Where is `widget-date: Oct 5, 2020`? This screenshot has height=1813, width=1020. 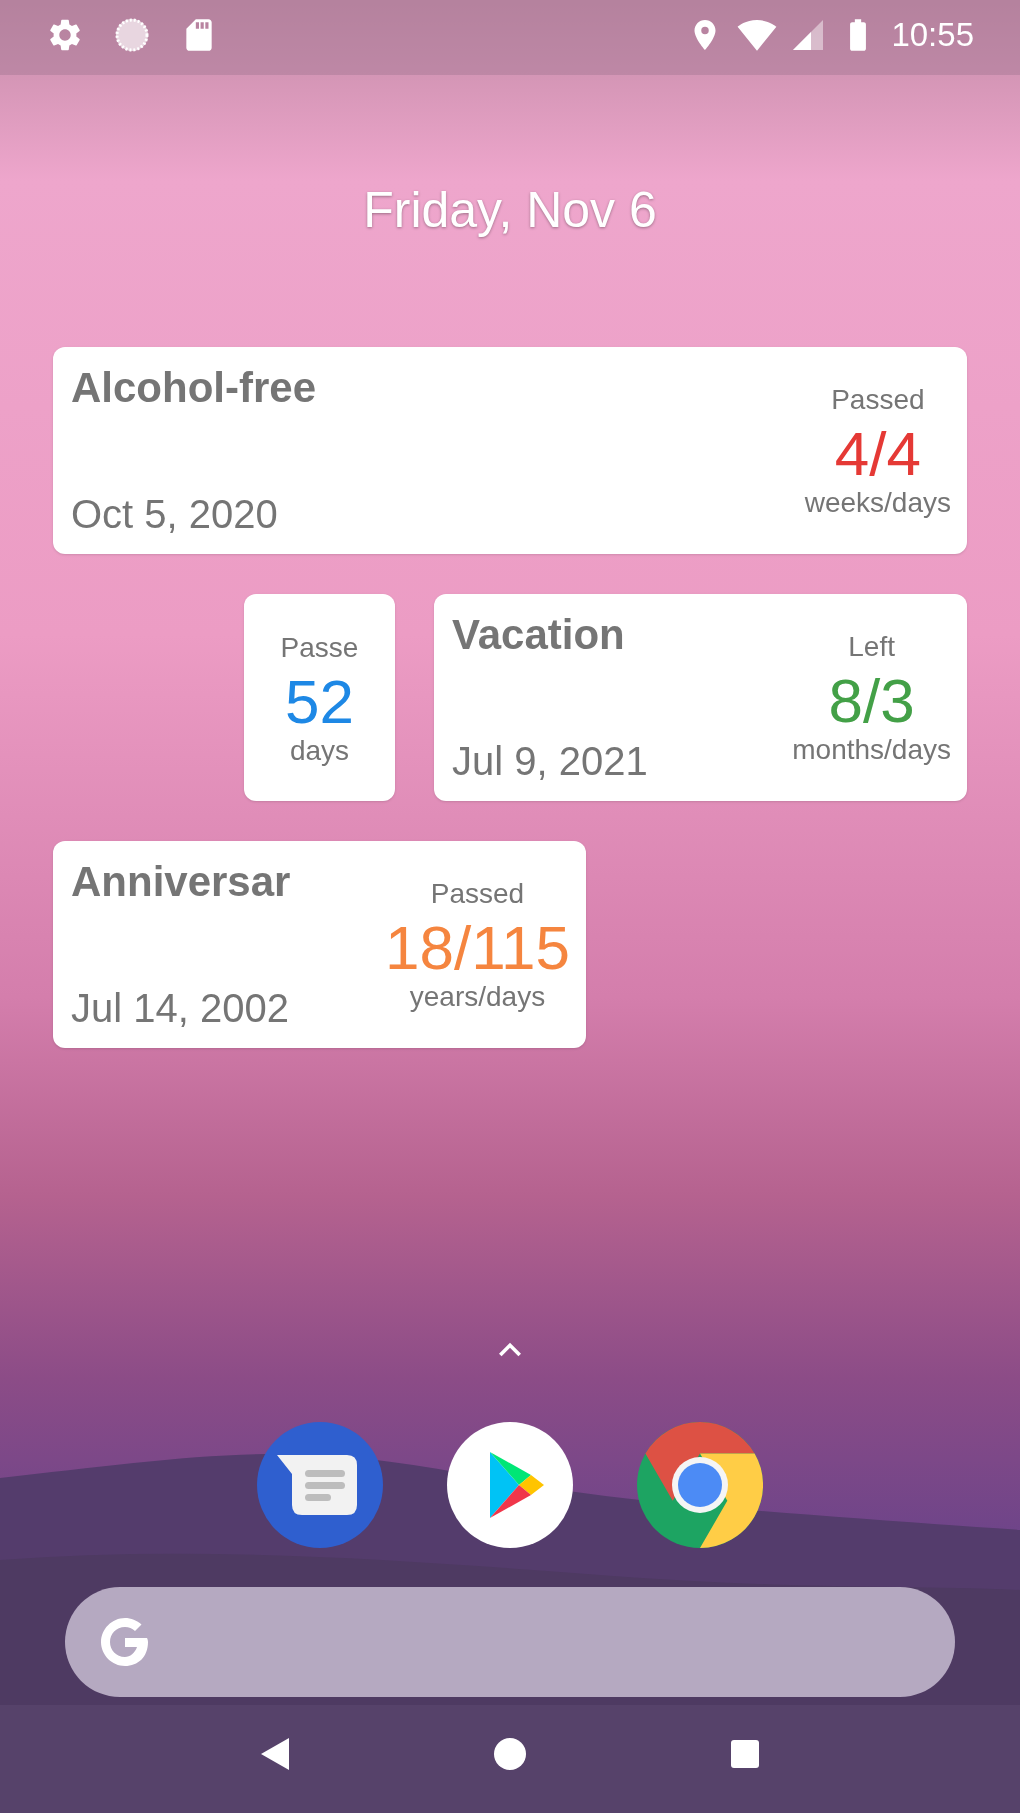
widget-date: Oct 5, 2020 is located at coordinates (175, 514).